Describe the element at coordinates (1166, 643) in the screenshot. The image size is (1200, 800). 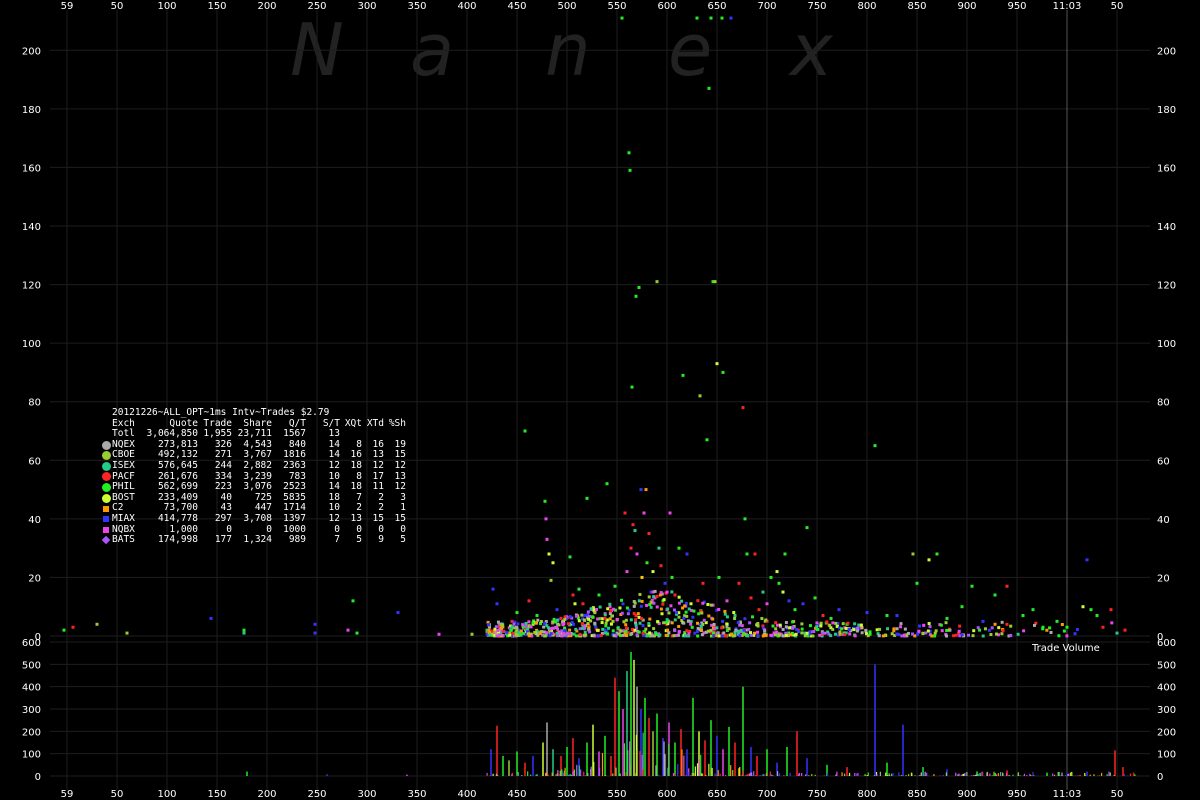
I see `volume-y-tick-right: 600` at that location.